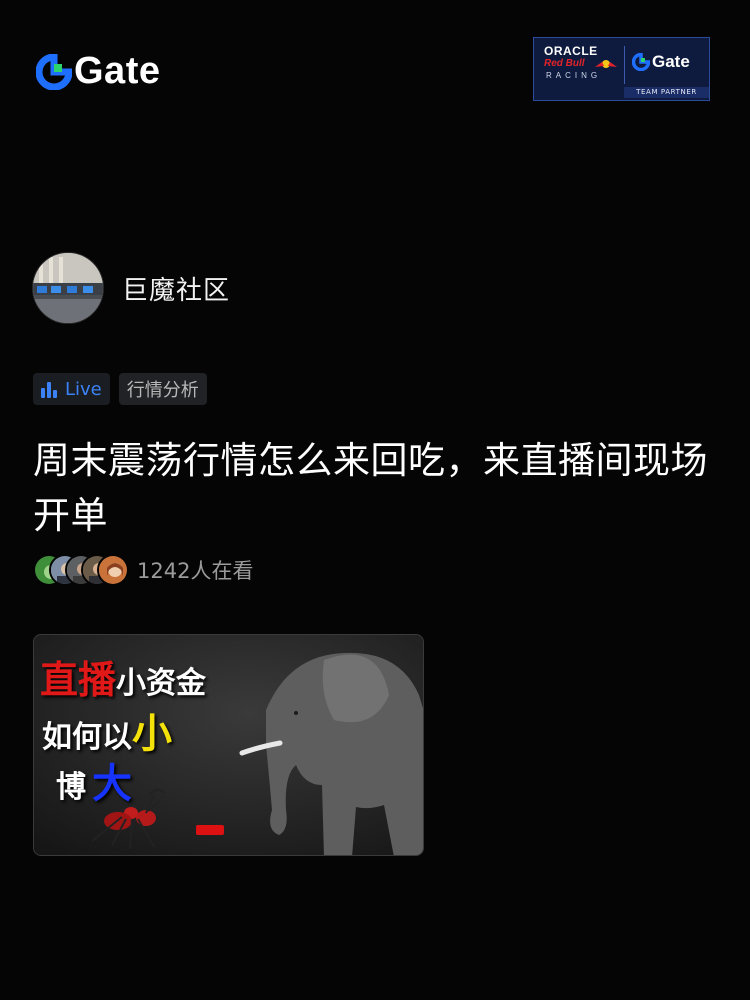 This screenshot has height=1000, width=750. Describe the element at coordinates (564, 63) in the screenshot. I see `redbull-wordmark: Red Bull` at that location.